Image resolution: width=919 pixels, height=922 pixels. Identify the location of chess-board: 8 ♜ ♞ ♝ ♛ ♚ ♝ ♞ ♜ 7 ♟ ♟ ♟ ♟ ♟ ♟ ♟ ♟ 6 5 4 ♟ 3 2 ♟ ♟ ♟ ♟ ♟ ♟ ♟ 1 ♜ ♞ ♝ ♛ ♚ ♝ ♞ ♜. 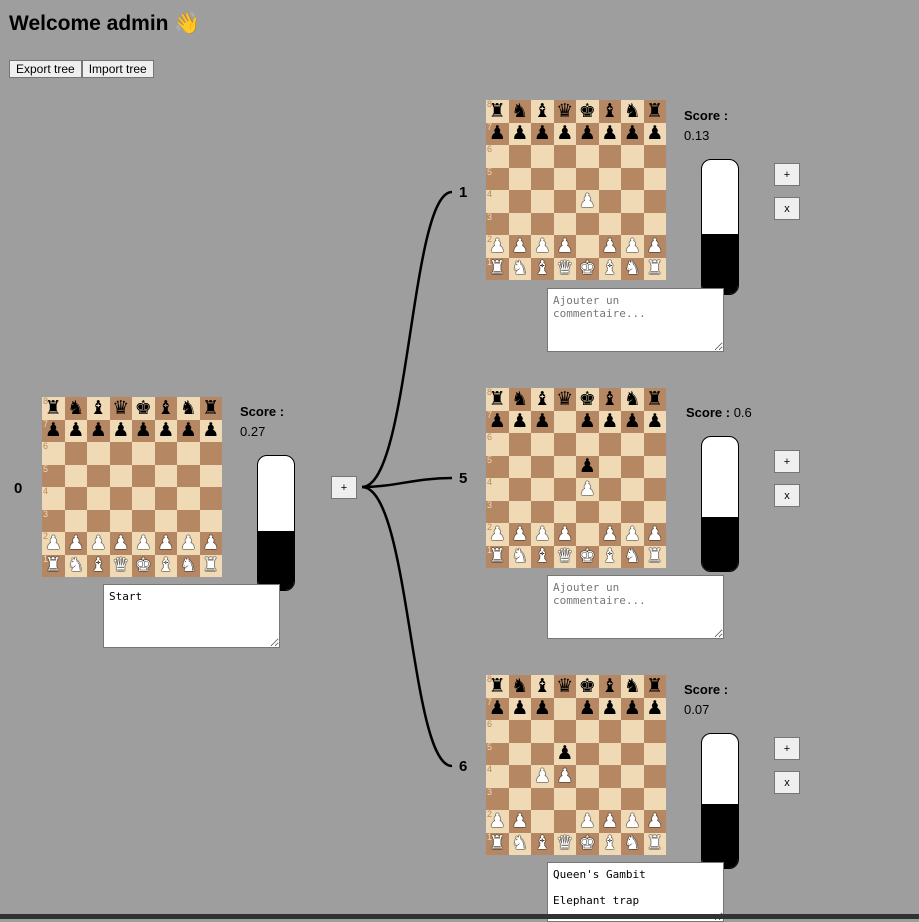
(576, 190).